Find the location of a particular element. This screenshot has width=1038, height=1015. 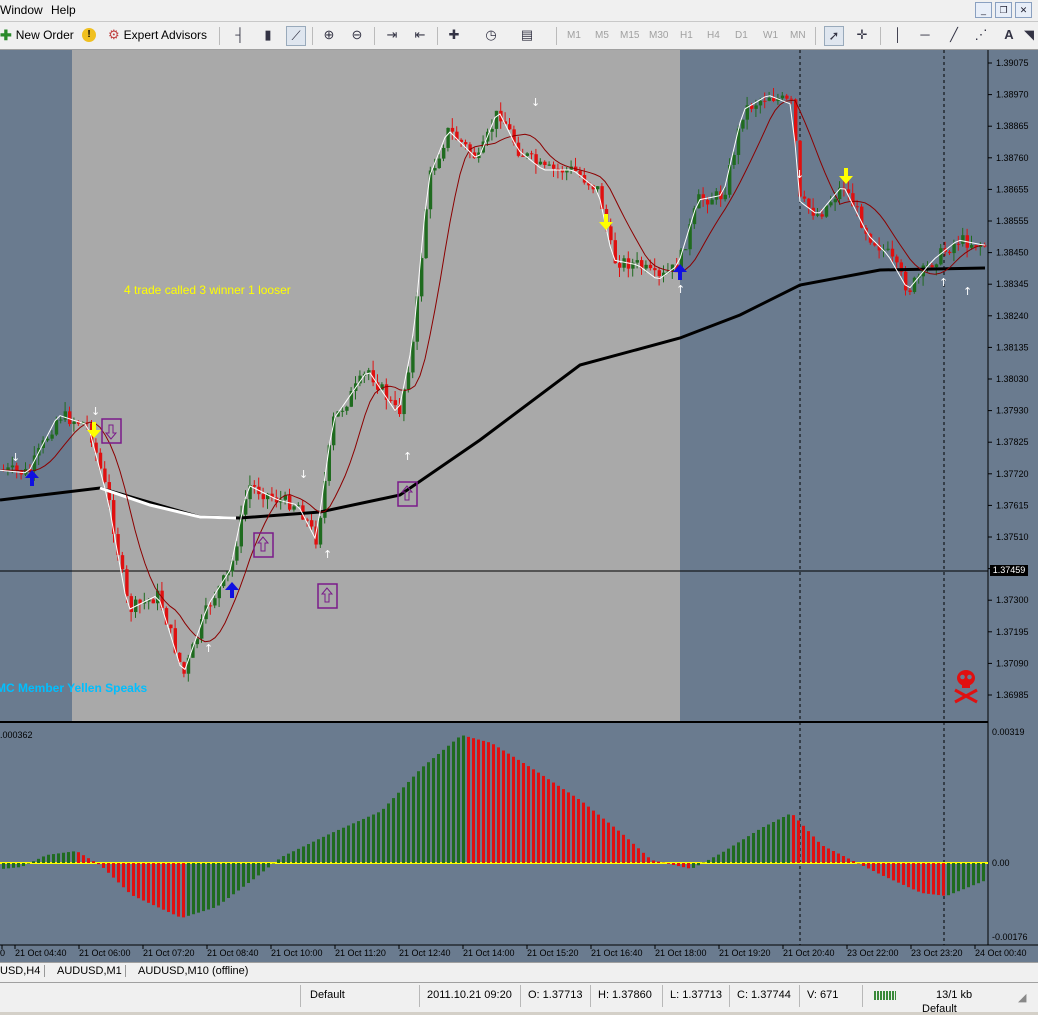

toolbar-separator is located at coordinates (312, 36).